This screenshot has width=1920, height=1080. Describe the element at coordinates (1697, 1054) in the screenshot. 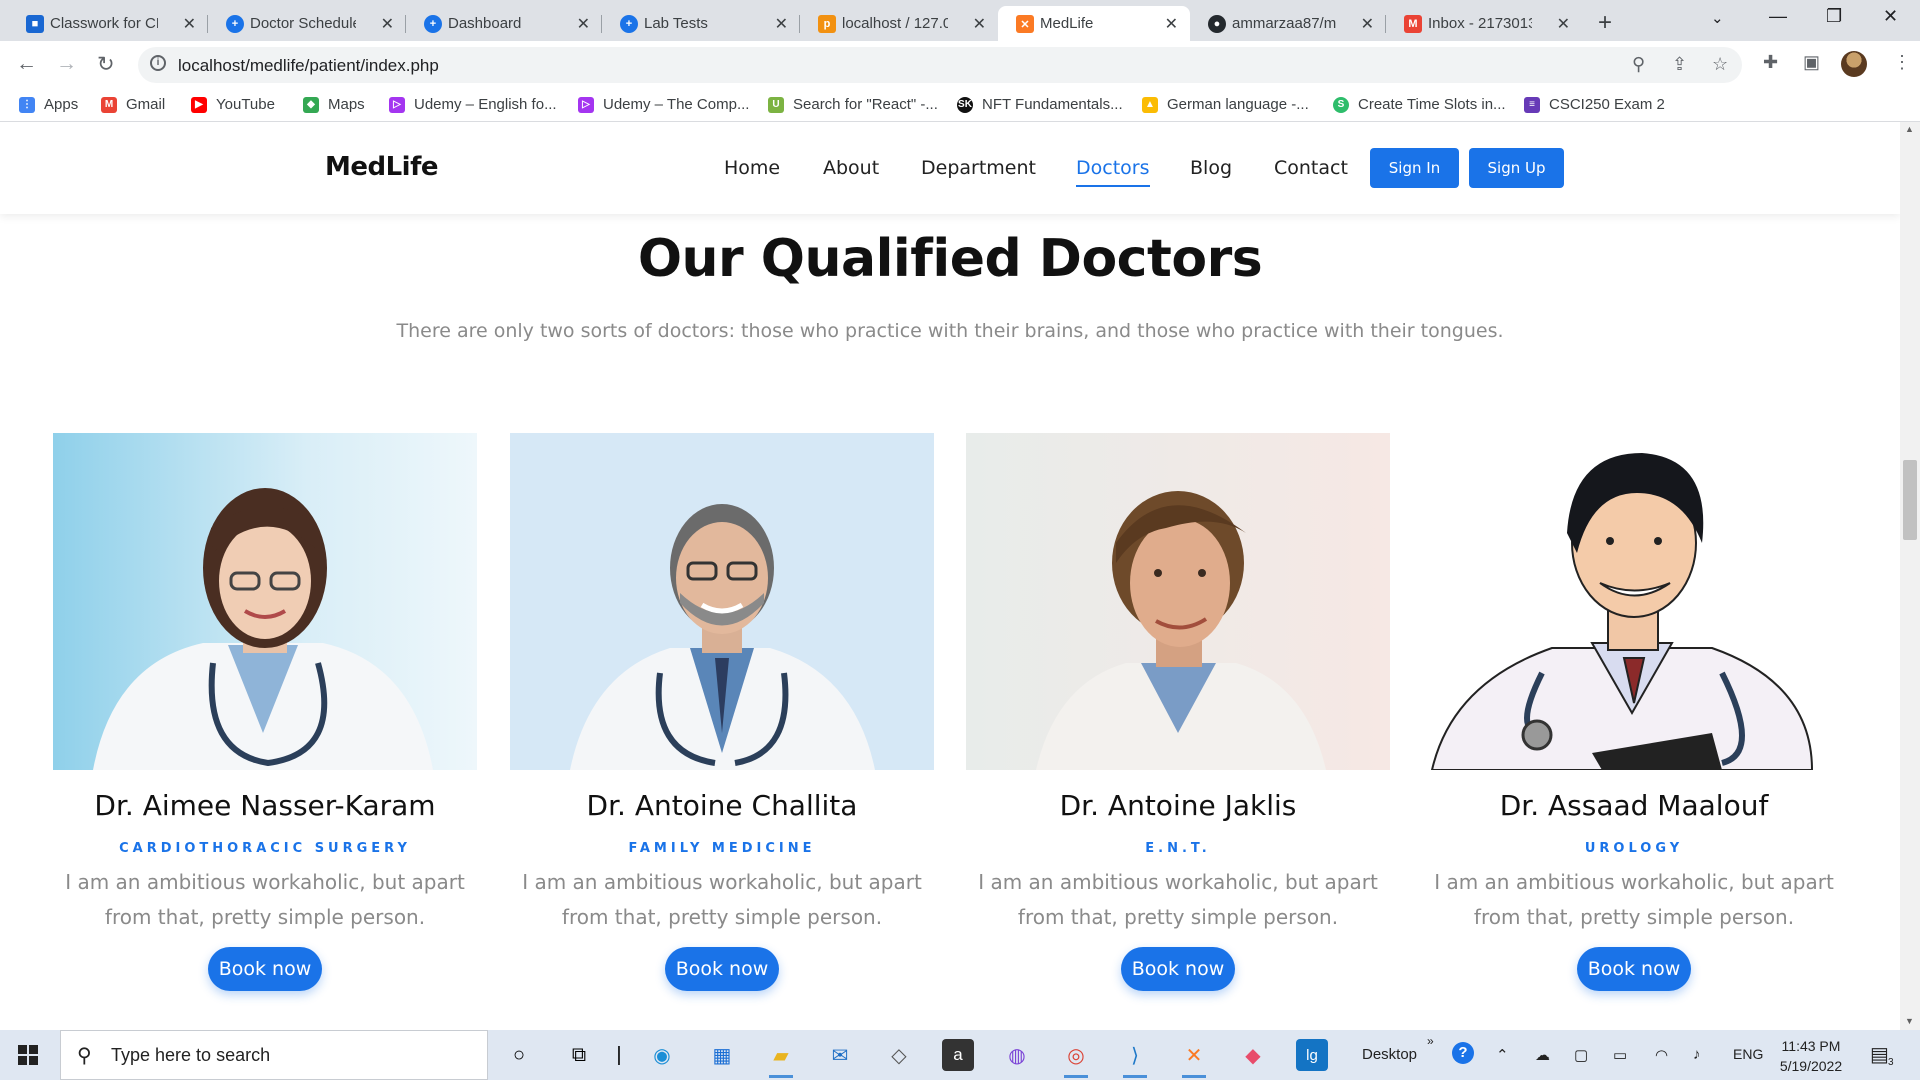

I see `volume-icon: ♪` at that location.